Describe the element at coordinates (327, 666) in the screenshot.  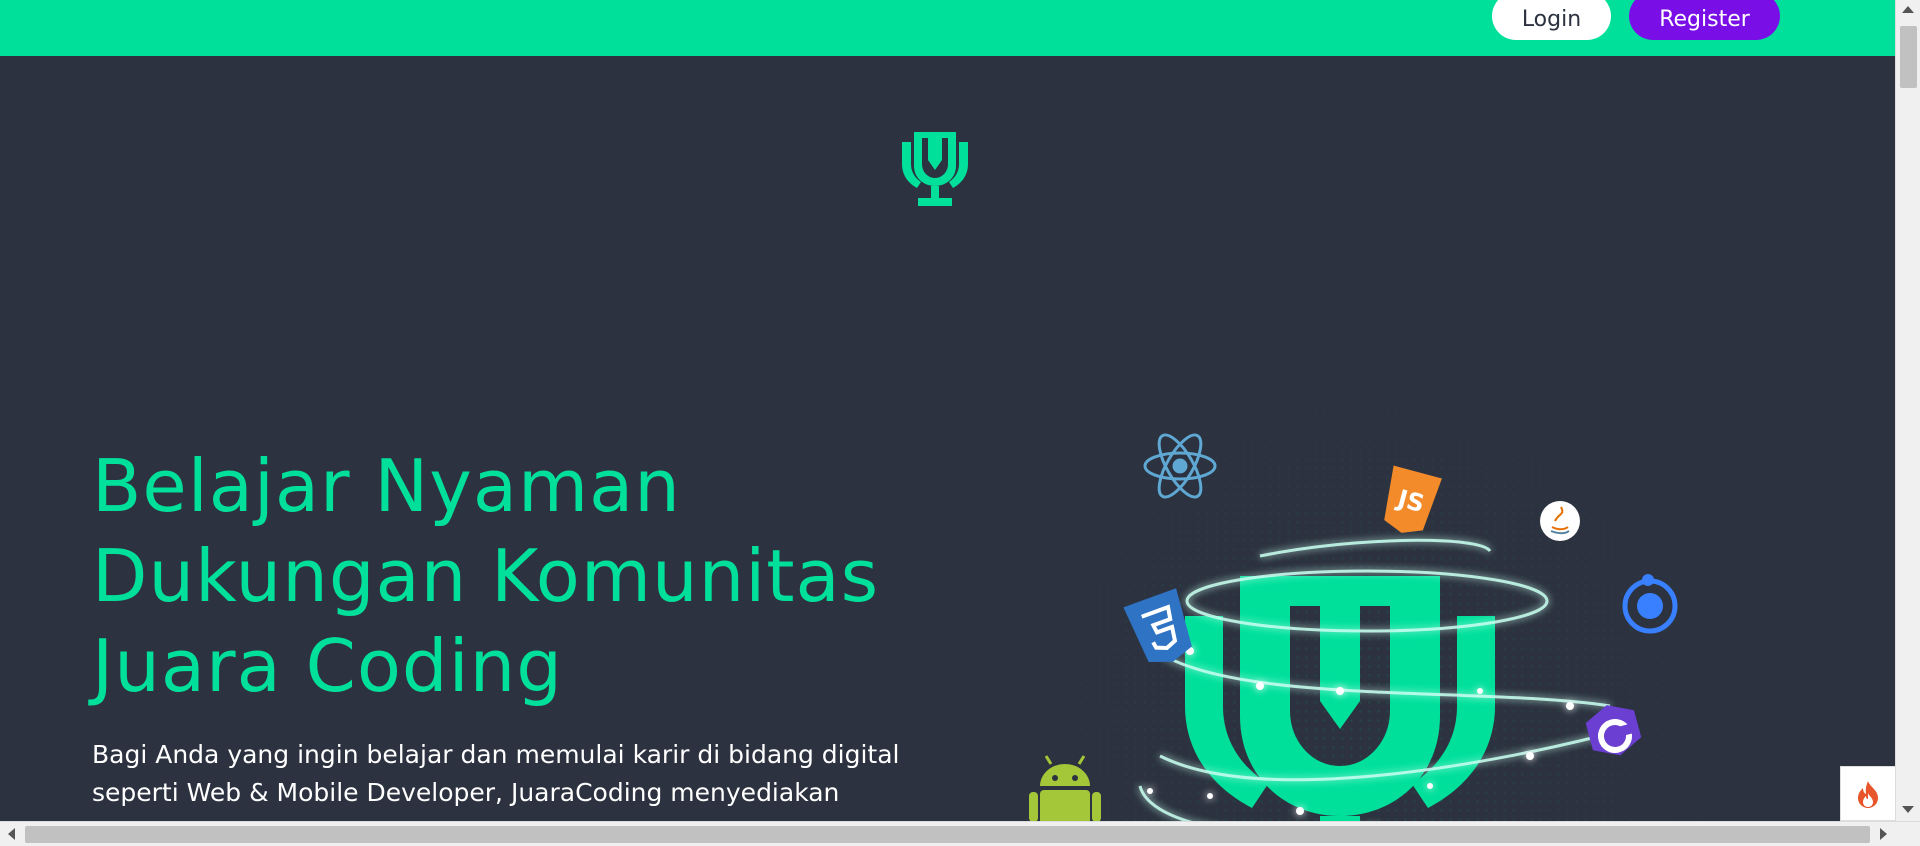
I see `hero-title-line: Juara Coding` at that location.